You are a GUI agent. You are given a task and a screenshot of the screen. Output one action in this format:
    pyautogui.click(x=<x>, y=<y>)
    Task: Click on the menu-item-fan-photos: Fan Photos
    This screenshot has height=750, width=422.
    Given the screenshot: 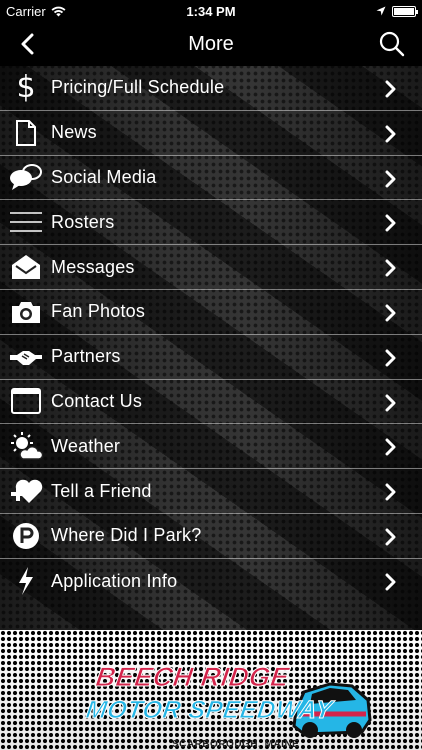 What is the action you would take?
    pyautogui.click(x=211, y=312)
    